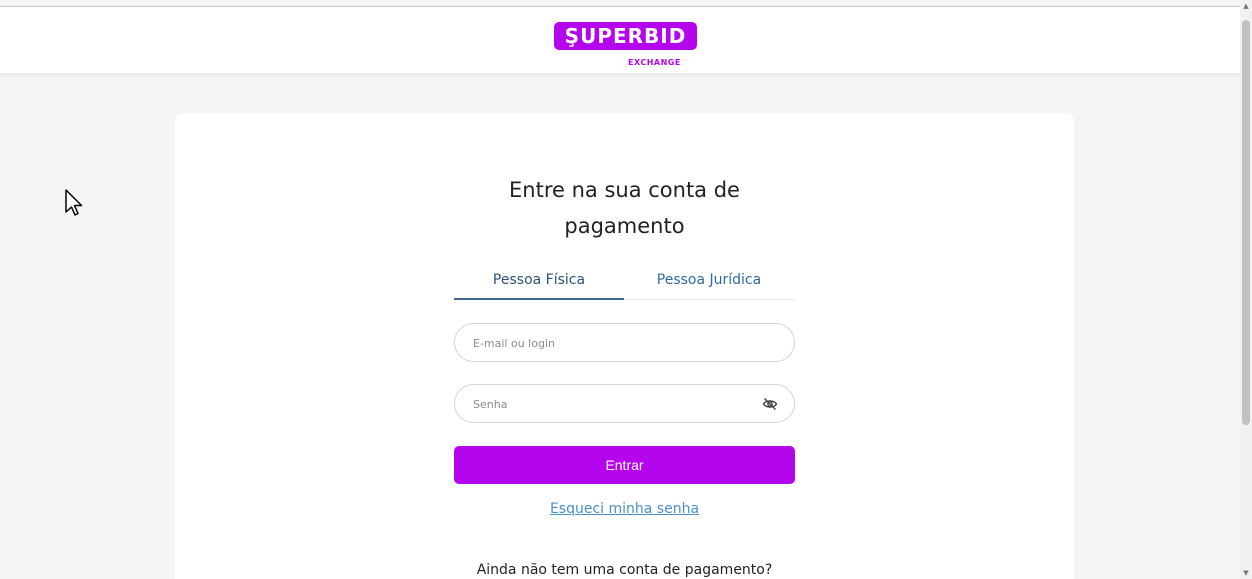  I want to click on page-title: Entre na sua conta de pagamento, so click(624, 208).